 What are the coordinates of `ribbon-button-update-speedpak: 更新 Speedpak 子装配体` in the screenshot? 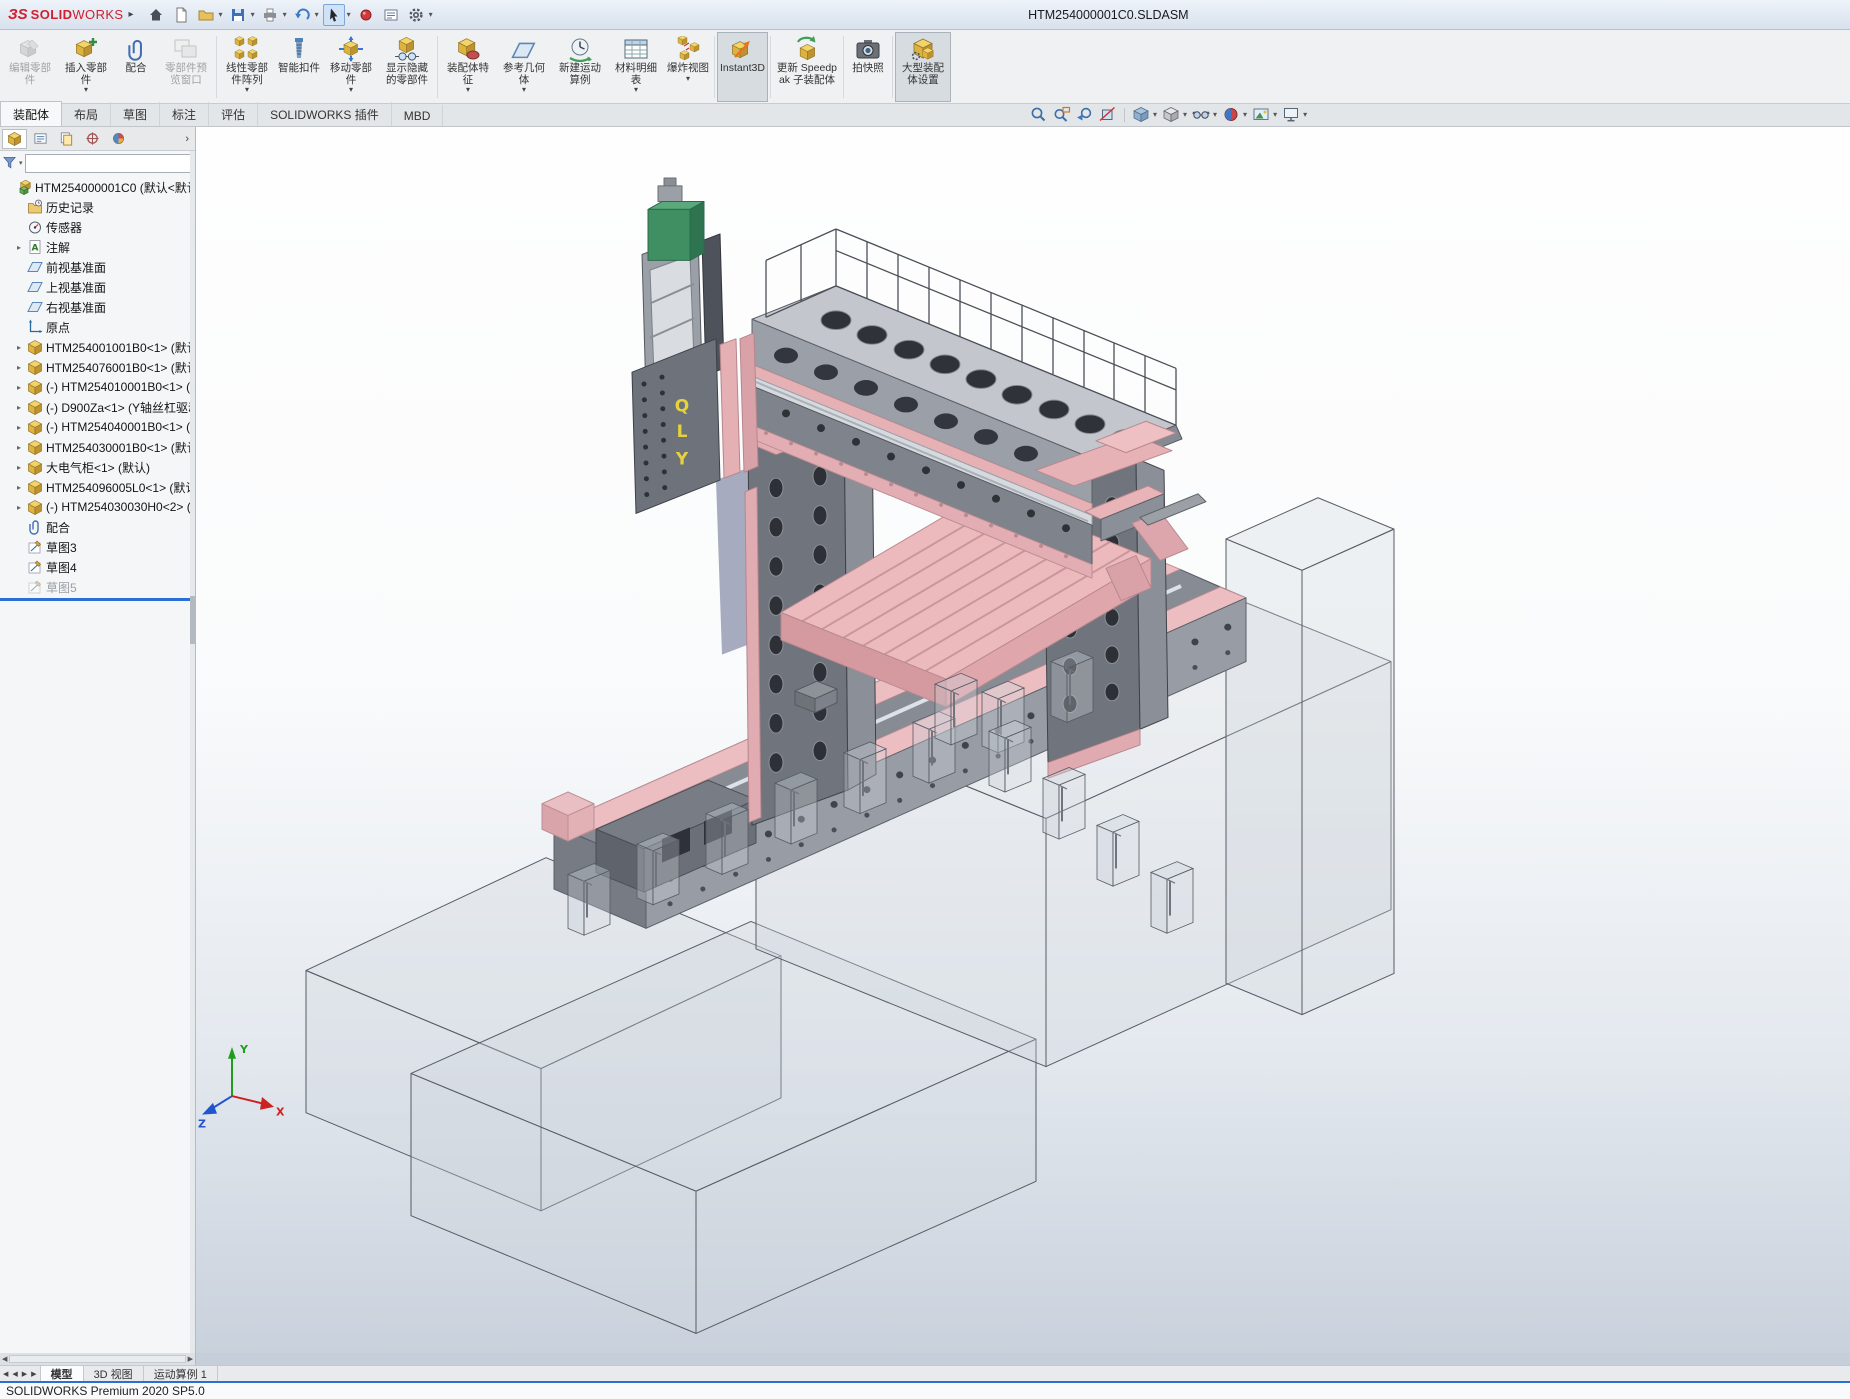 It's located at (807, 67).